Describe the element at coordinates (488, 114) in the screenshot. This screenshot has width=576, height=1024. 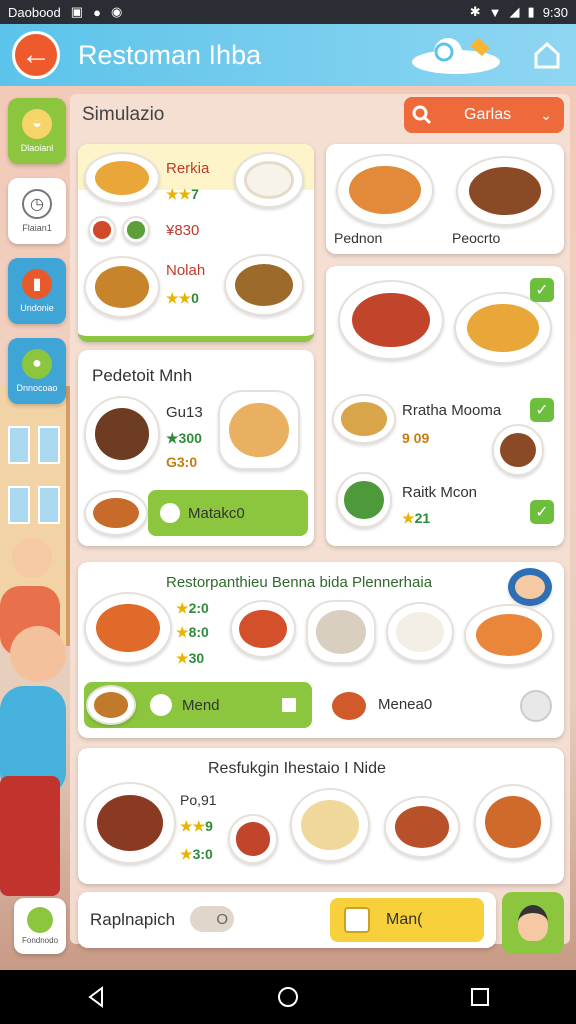
I see `search-dropdown-label: Garlas` at that location.